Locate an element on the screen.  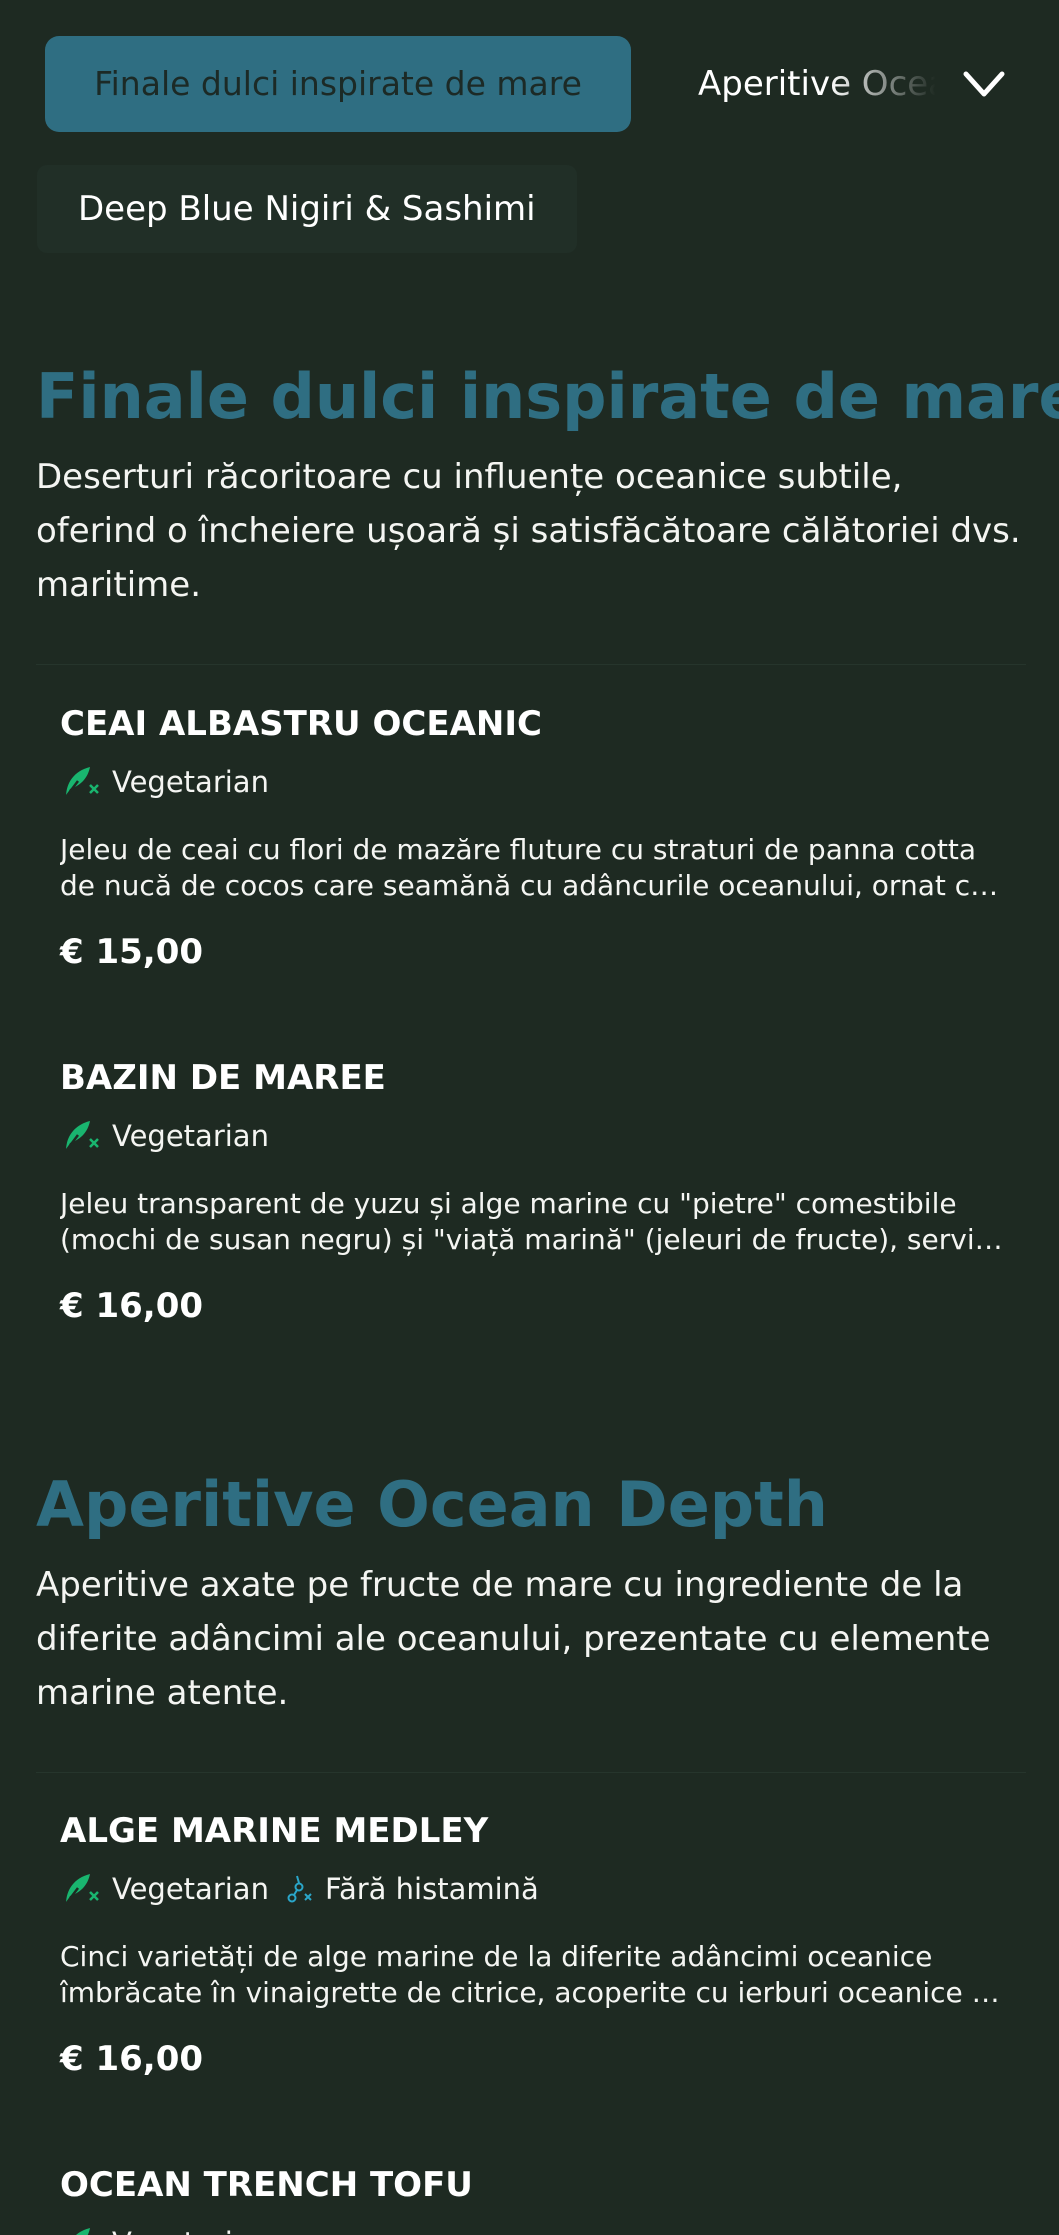
item-name: BAZIN DE MAREE is located at coordinates (223, 1078).